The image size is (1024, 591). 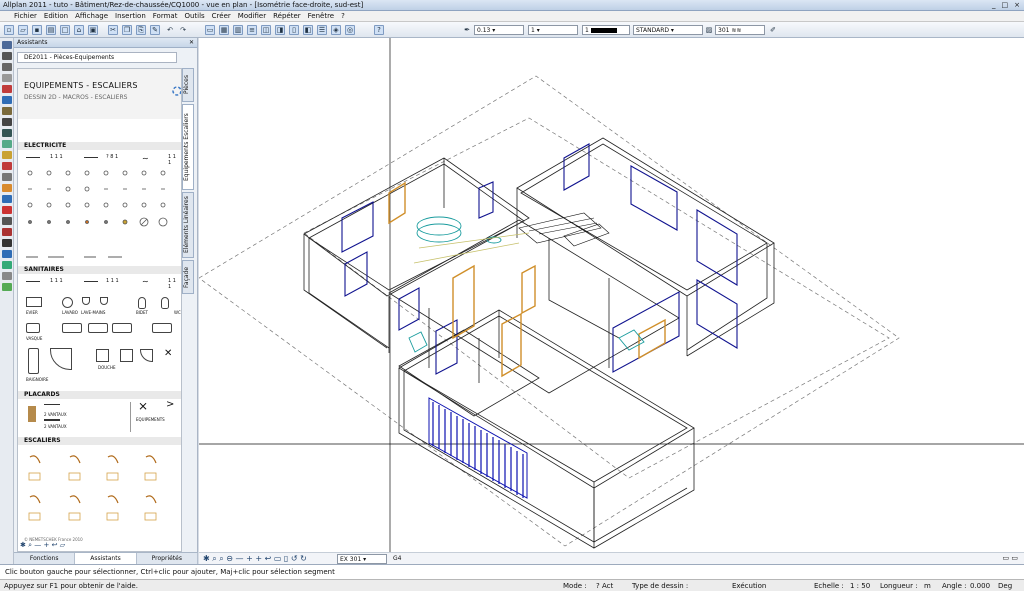 I want to click on eraser-icon: ✎, so click(x=155, y=30).